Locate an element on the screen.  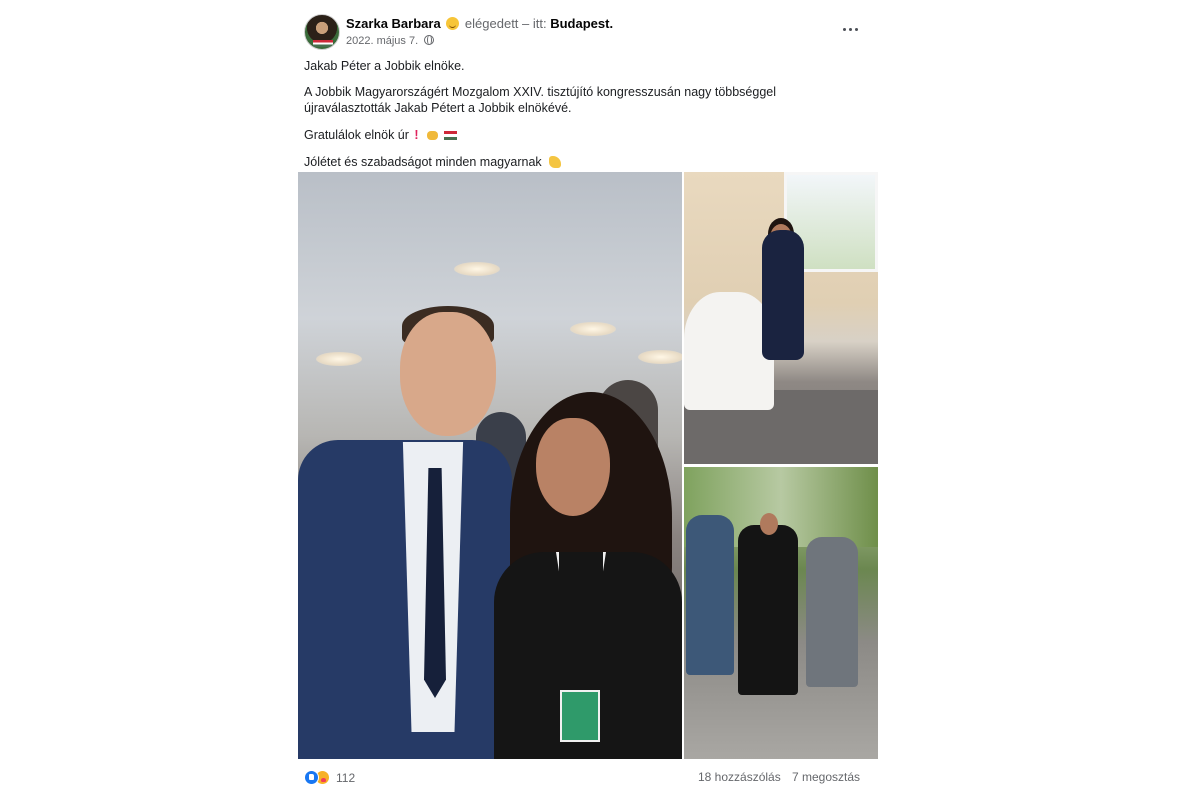
shares-count-link: 7 megosztás is located at coordinates (826, 777).